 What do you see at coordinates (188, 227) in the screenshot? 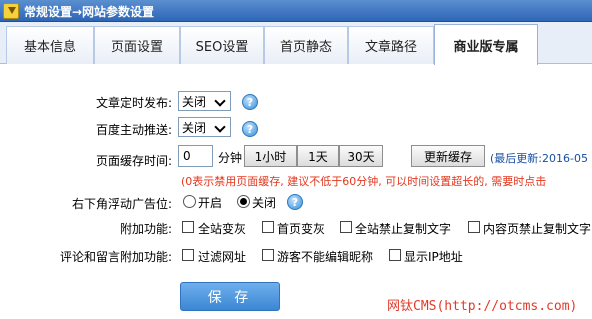
I see `gray-site-checkbox` at bounding box center [188, 227].